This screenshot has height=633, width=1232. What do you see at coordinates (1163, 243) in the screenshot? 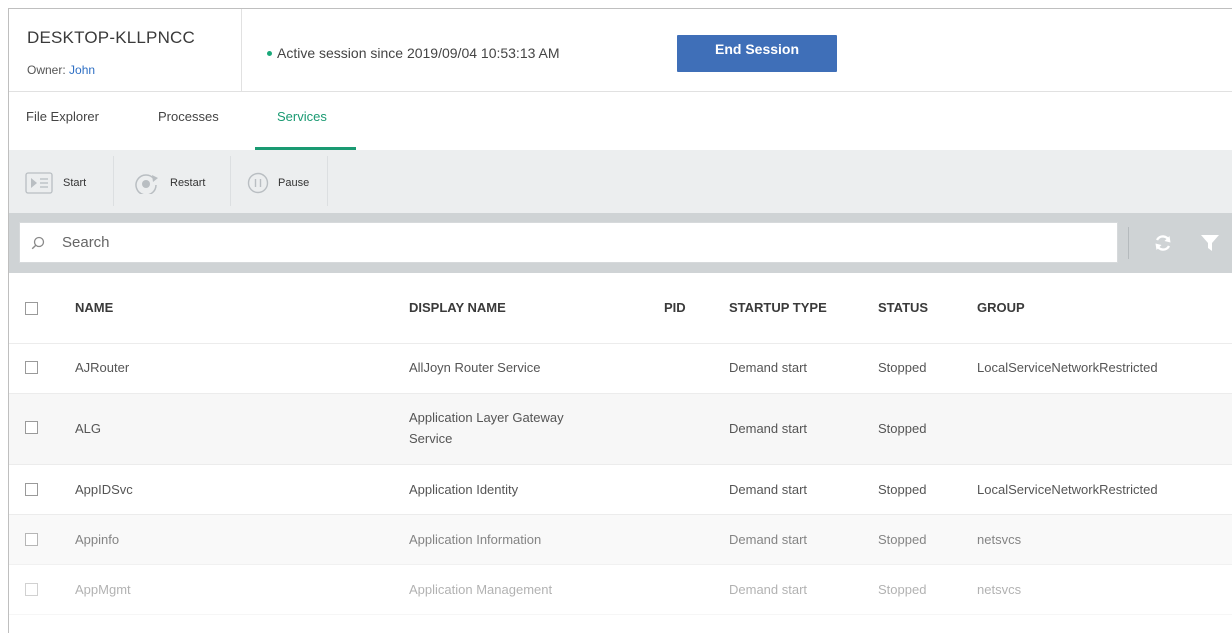
I see `refresh-icon` at bounding box center [1163, 243].